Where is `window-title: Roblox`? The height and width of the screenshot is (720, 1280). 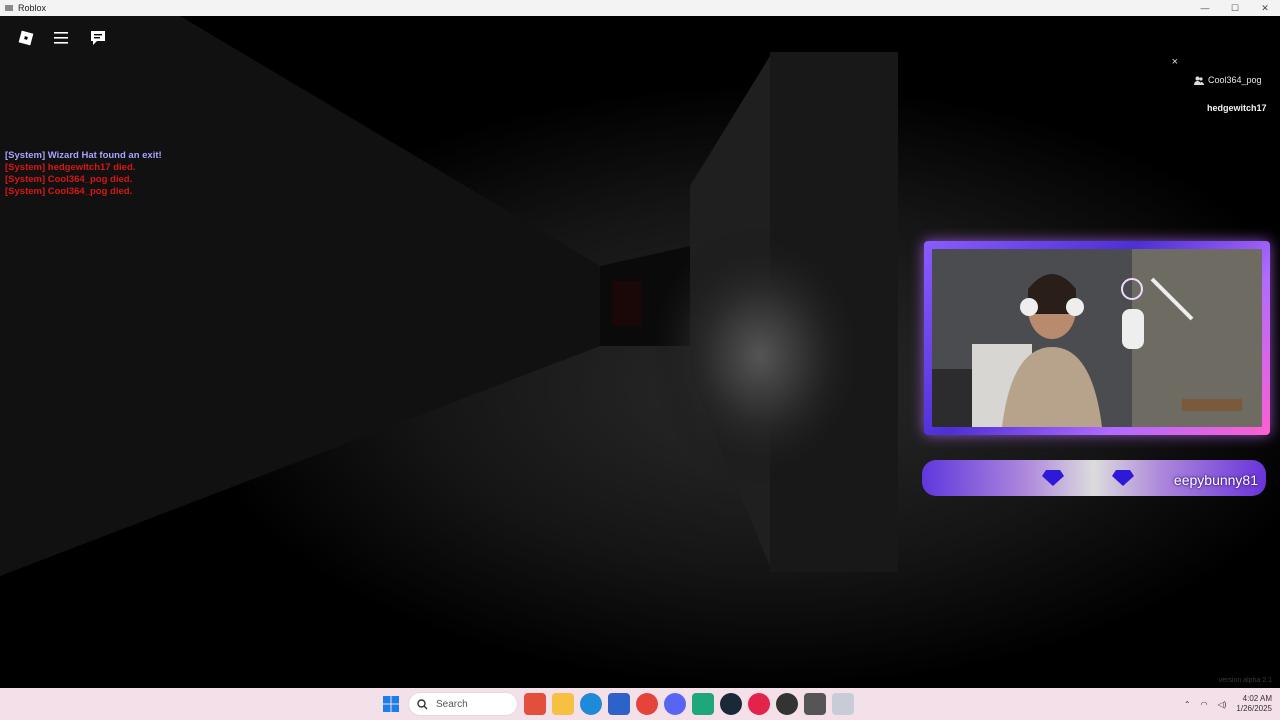
window-title: Roblox is located at coordinates (32, 8).